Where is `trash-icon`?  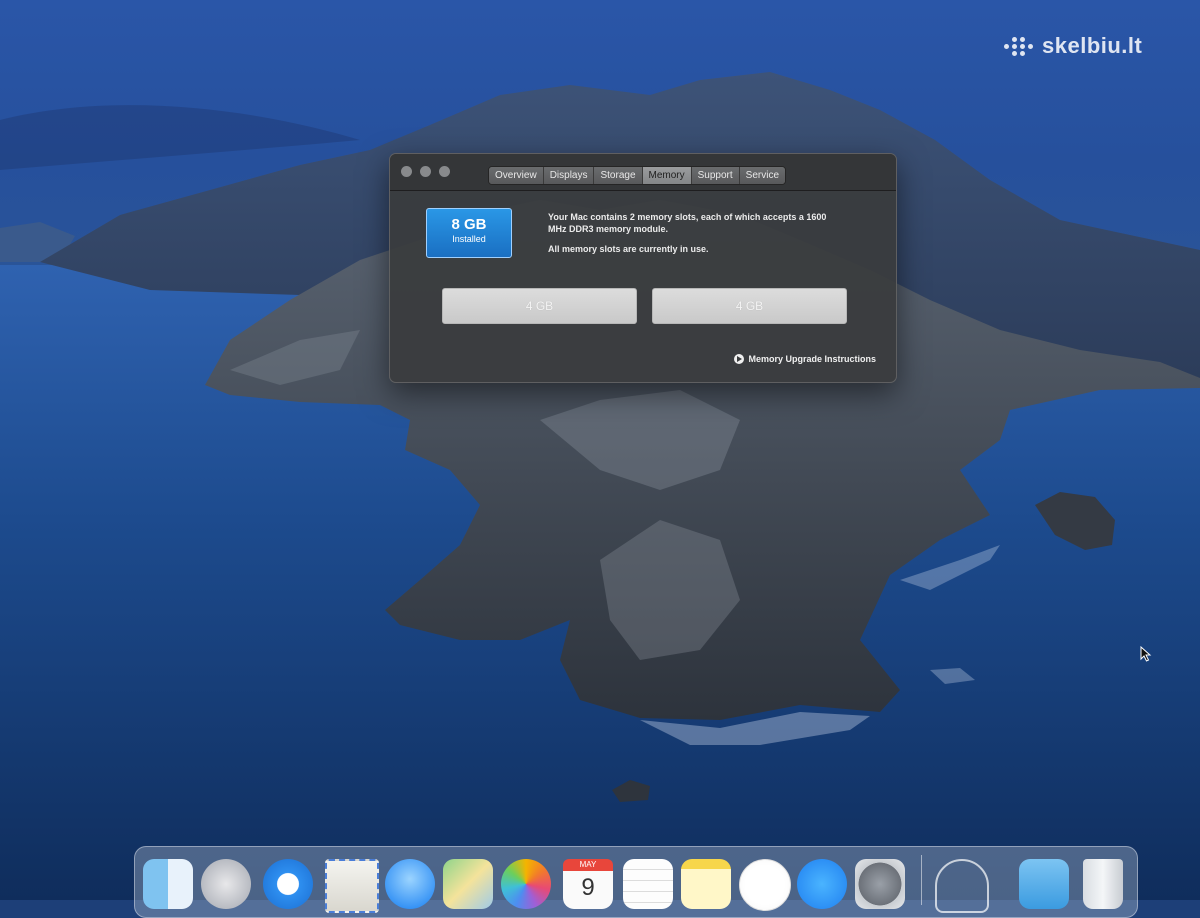 trash-icon is located at coordinates (1103, 884).